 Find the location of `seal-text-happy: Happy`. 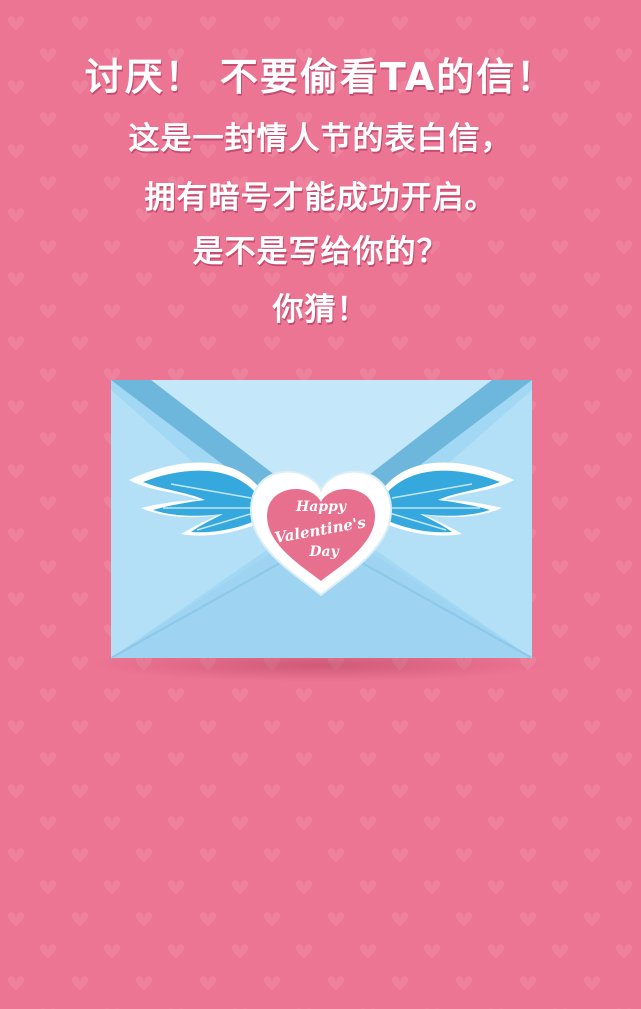

seal-text-happy: Happy is located at coordinates (321, 507).